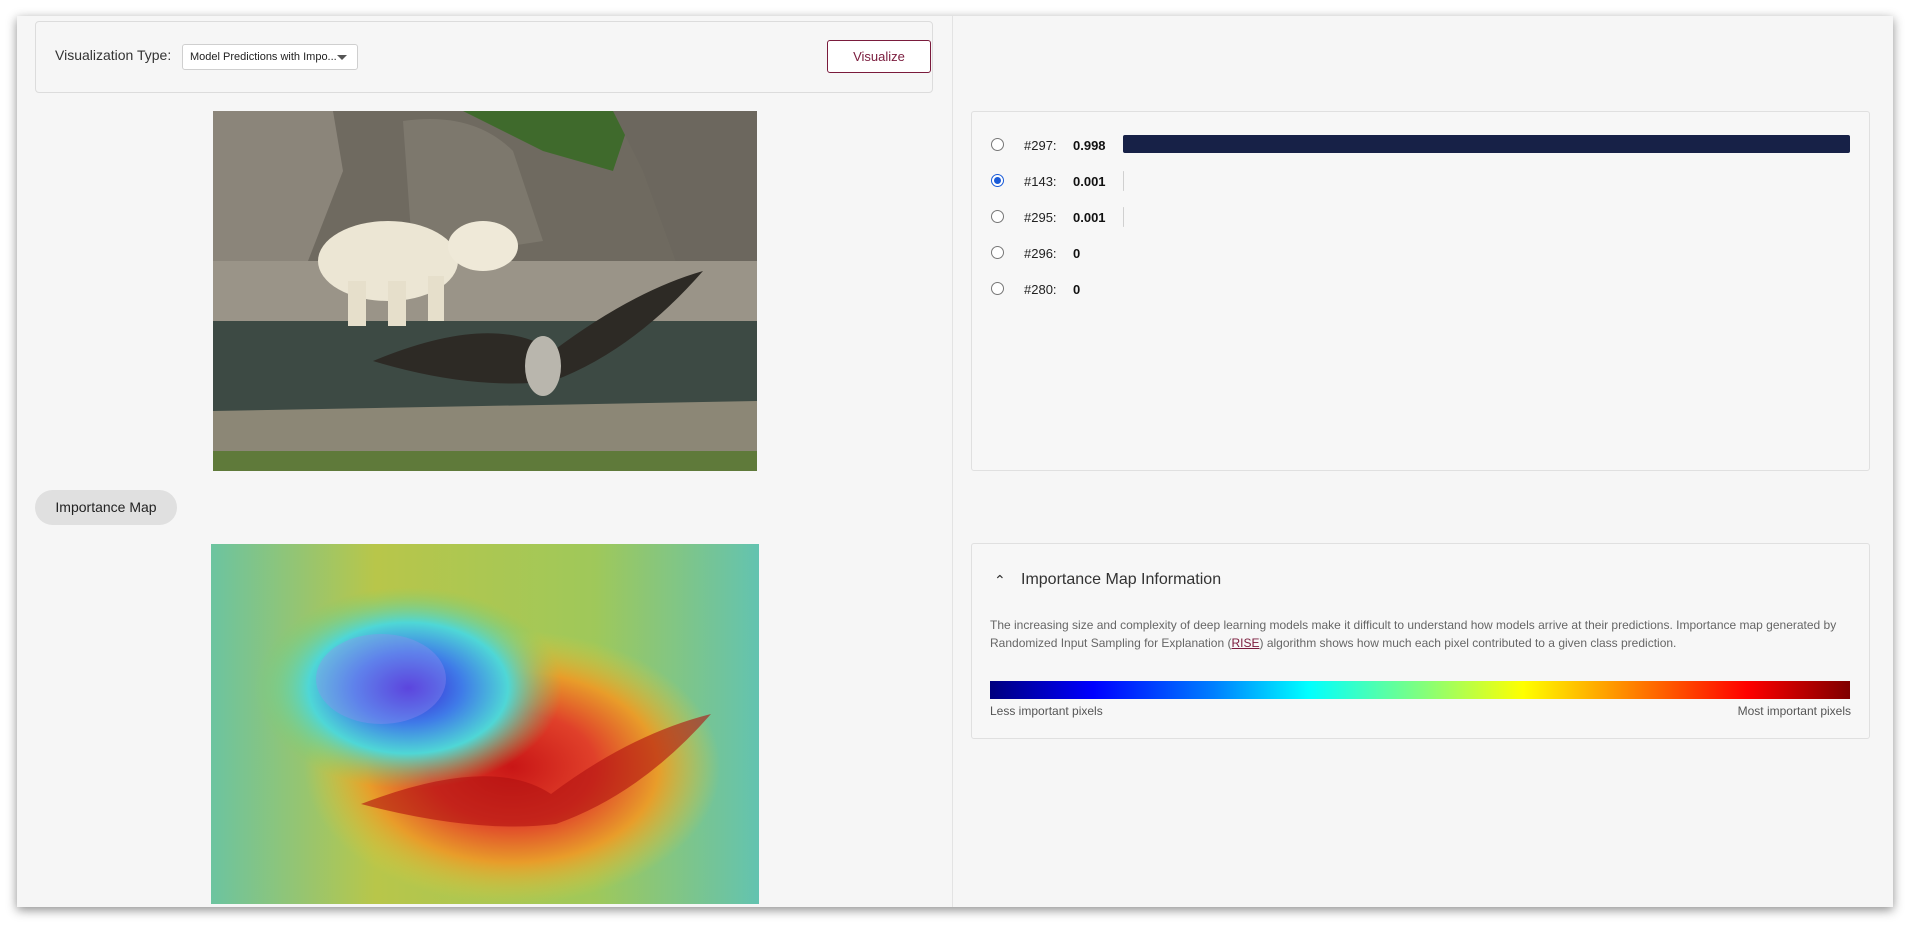  What do you see at coordinates (1046, 711) in the screenshot?
I see `colorbar-low-label: Less important pixels` at bounding box center [1046, 711].